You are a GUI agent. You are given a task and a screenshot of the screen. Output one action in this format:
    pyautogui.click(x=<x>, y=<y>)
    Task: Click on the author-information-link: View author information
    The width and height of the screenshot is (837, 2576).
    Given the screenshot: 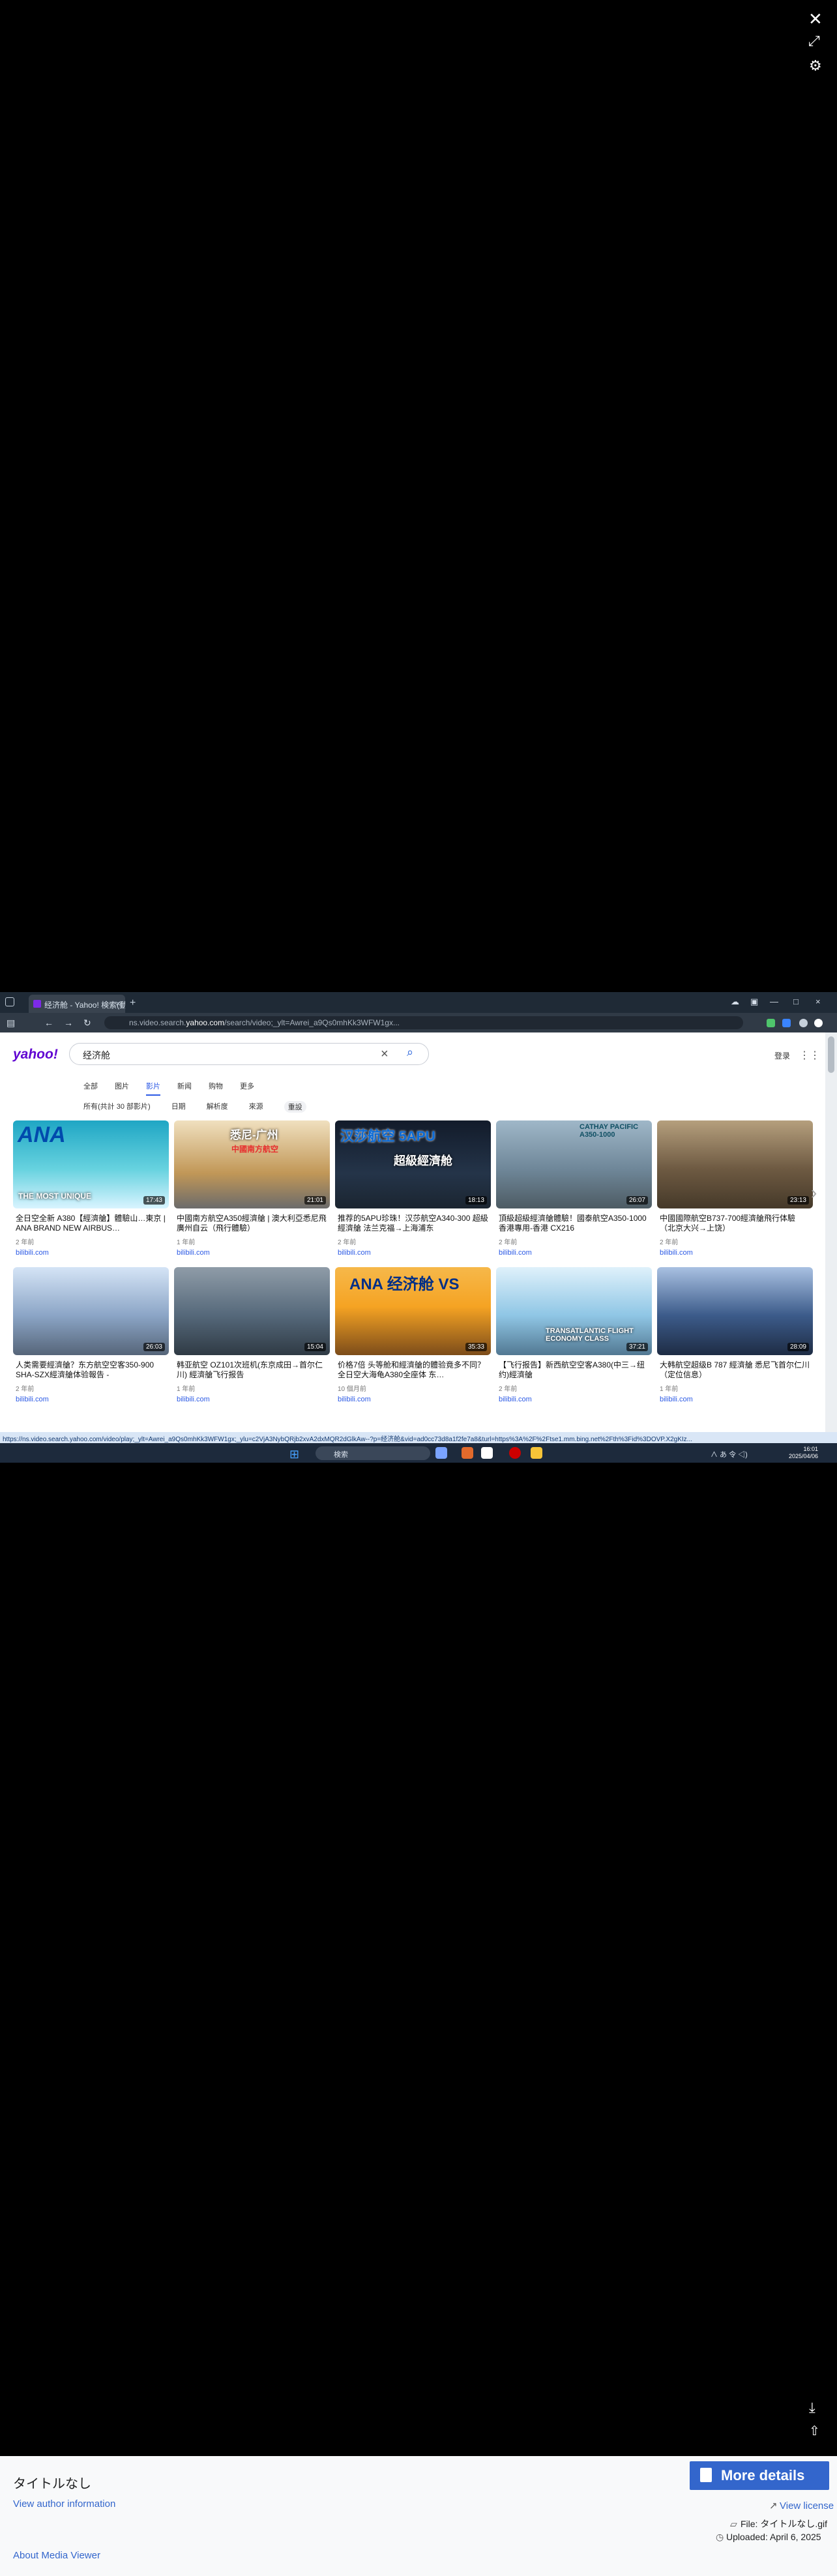 What is the action you would take?
    pyautogui.click(x=64, y=2504)
    